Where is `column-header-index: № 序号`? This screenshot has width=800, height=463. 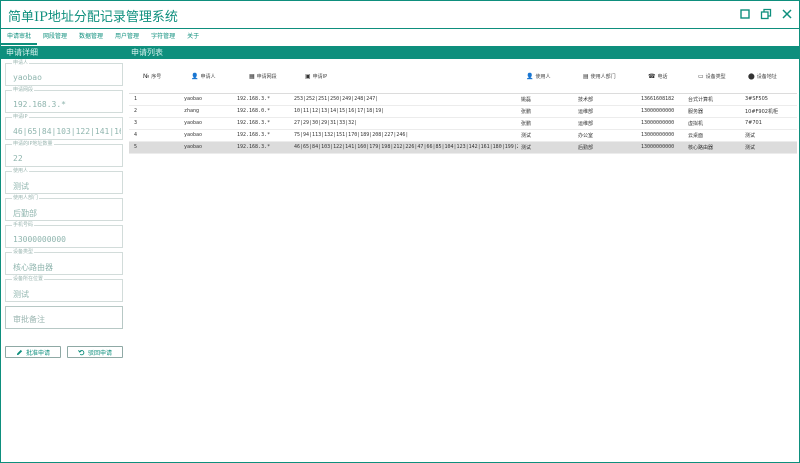
column-header-index: № 序号 is located at coordinates (155, 77).